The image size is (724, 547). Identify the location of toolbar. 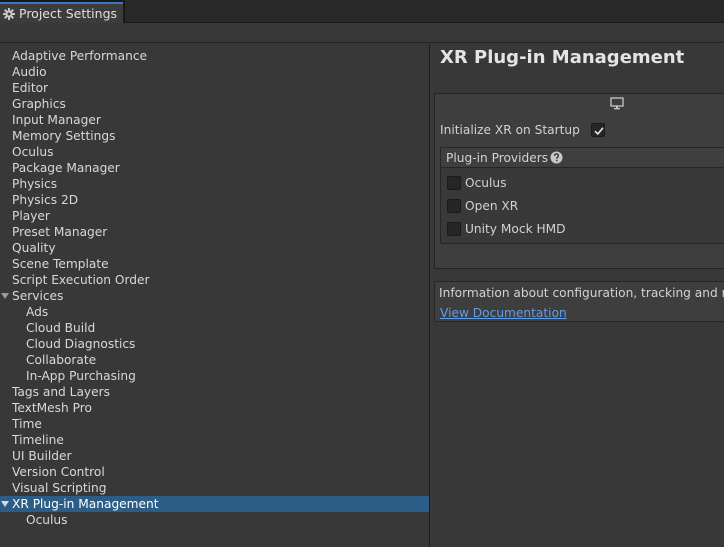
(362, 33).